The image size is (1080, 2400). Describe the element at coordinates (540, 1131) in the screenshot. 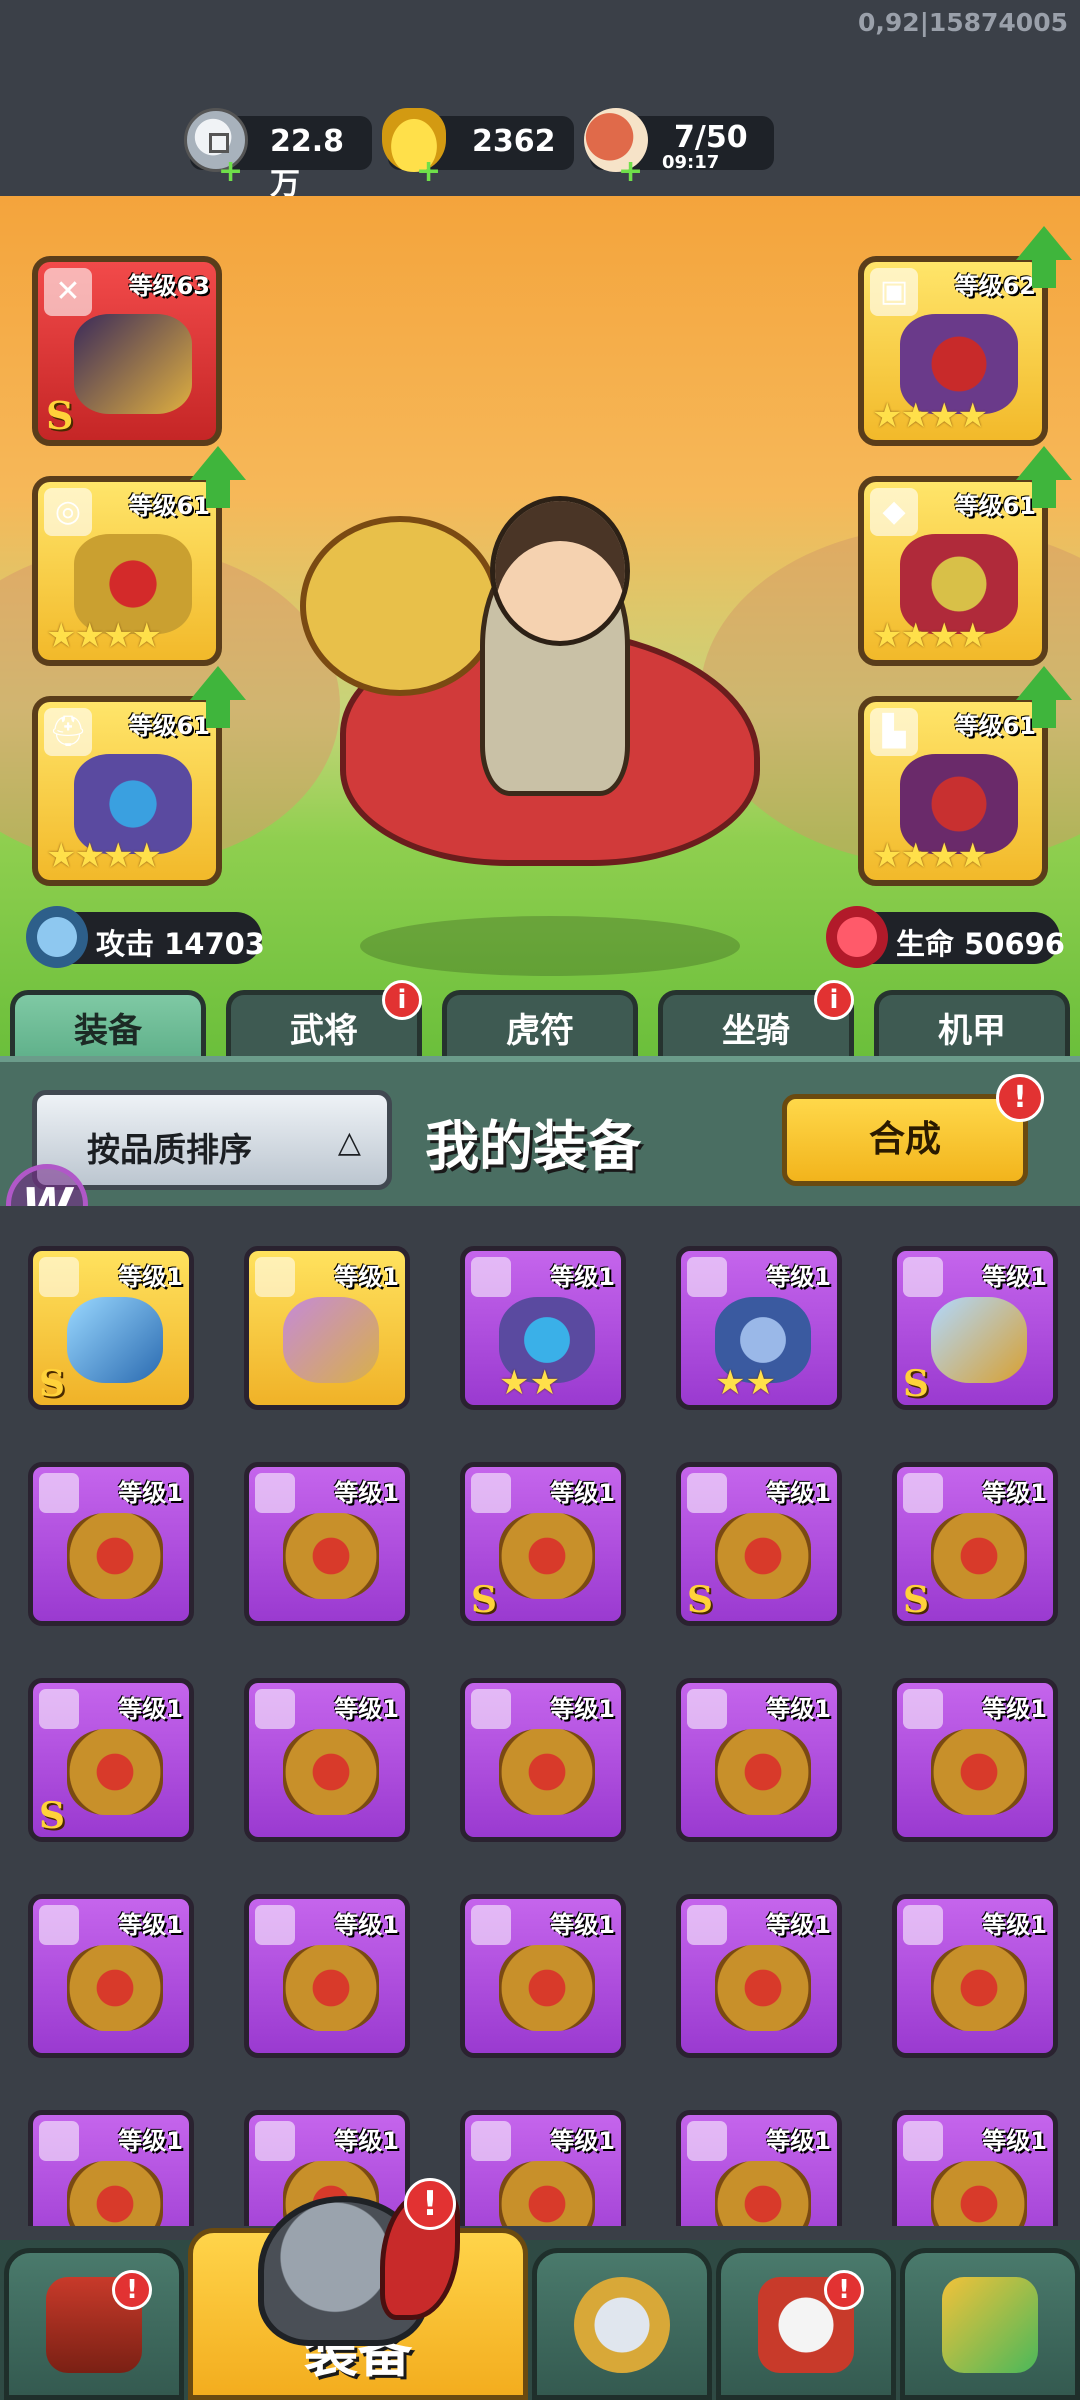

I see `equipment-panel-header: 按品质排序 △ 我的装备 合成 !` at that location.